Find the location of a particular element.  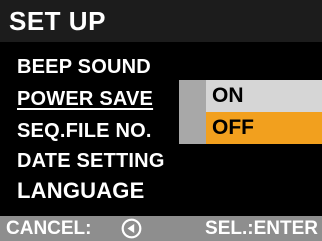

menu-item-power-save: POWER SAVE is located at coordinates (85, 99).